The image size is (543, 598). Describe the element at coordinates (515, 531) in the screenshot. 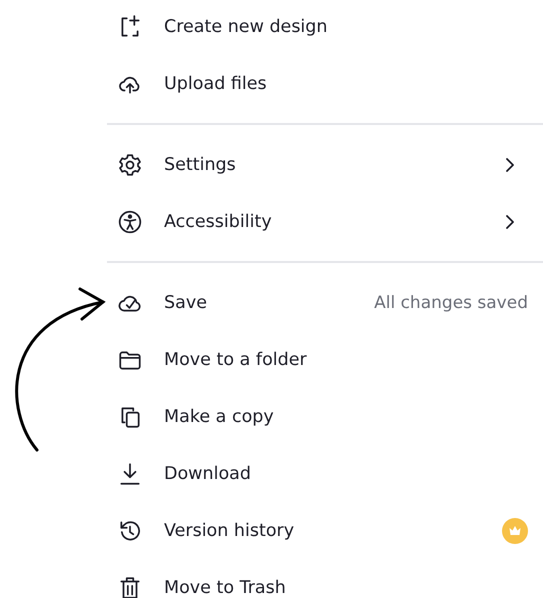

I see `crown-badge-icon` at that location.